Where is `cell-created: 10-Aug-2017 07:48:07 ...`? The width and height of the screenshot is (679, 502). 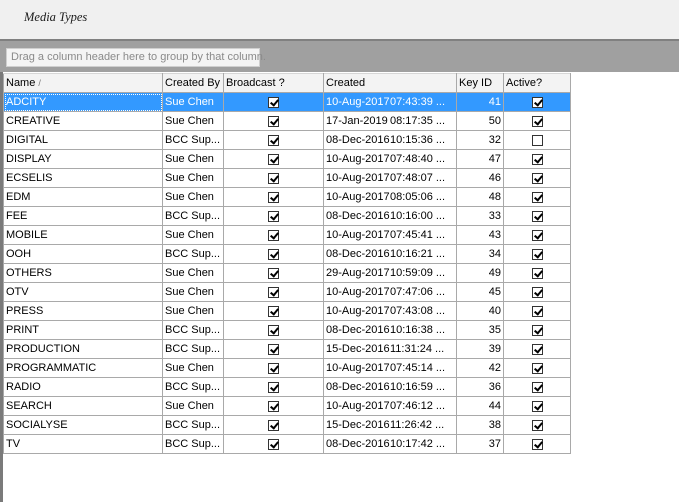 cell-created: 10-Aug-2017 07:48:07 ... is located at coordinates (390, 178).